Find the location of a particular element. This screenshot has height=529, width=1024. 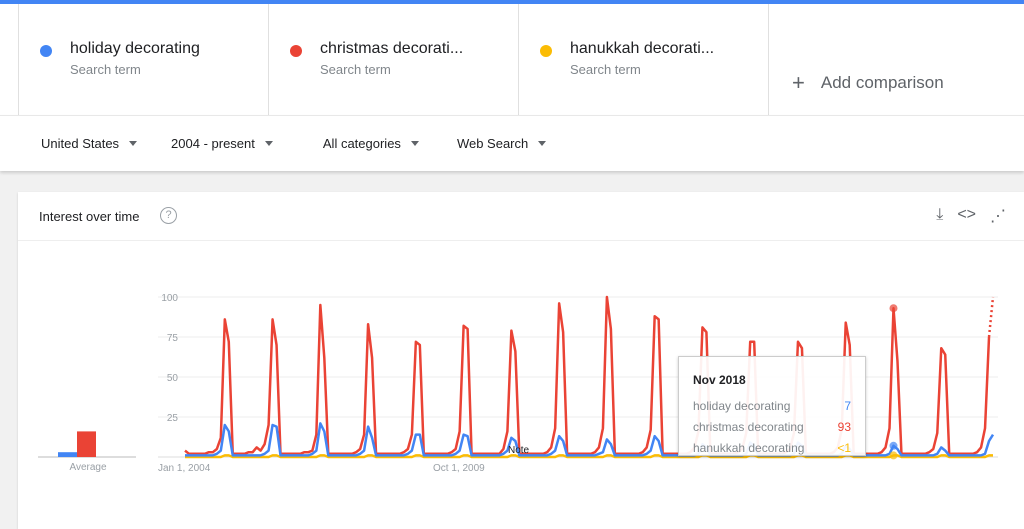

y-tick-label: 50 is located at coordinates (173, 378).